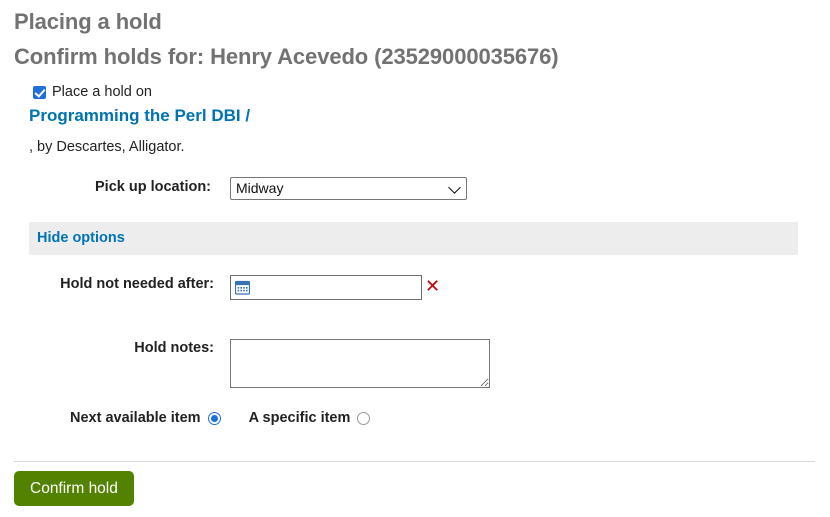 This screenshot has height=517, width=830. What do you see at coordinates (102, 92) in the screenshot?
I see `place-hold-checkbox-label: Place a hold on` at bounding box center [102, 92].